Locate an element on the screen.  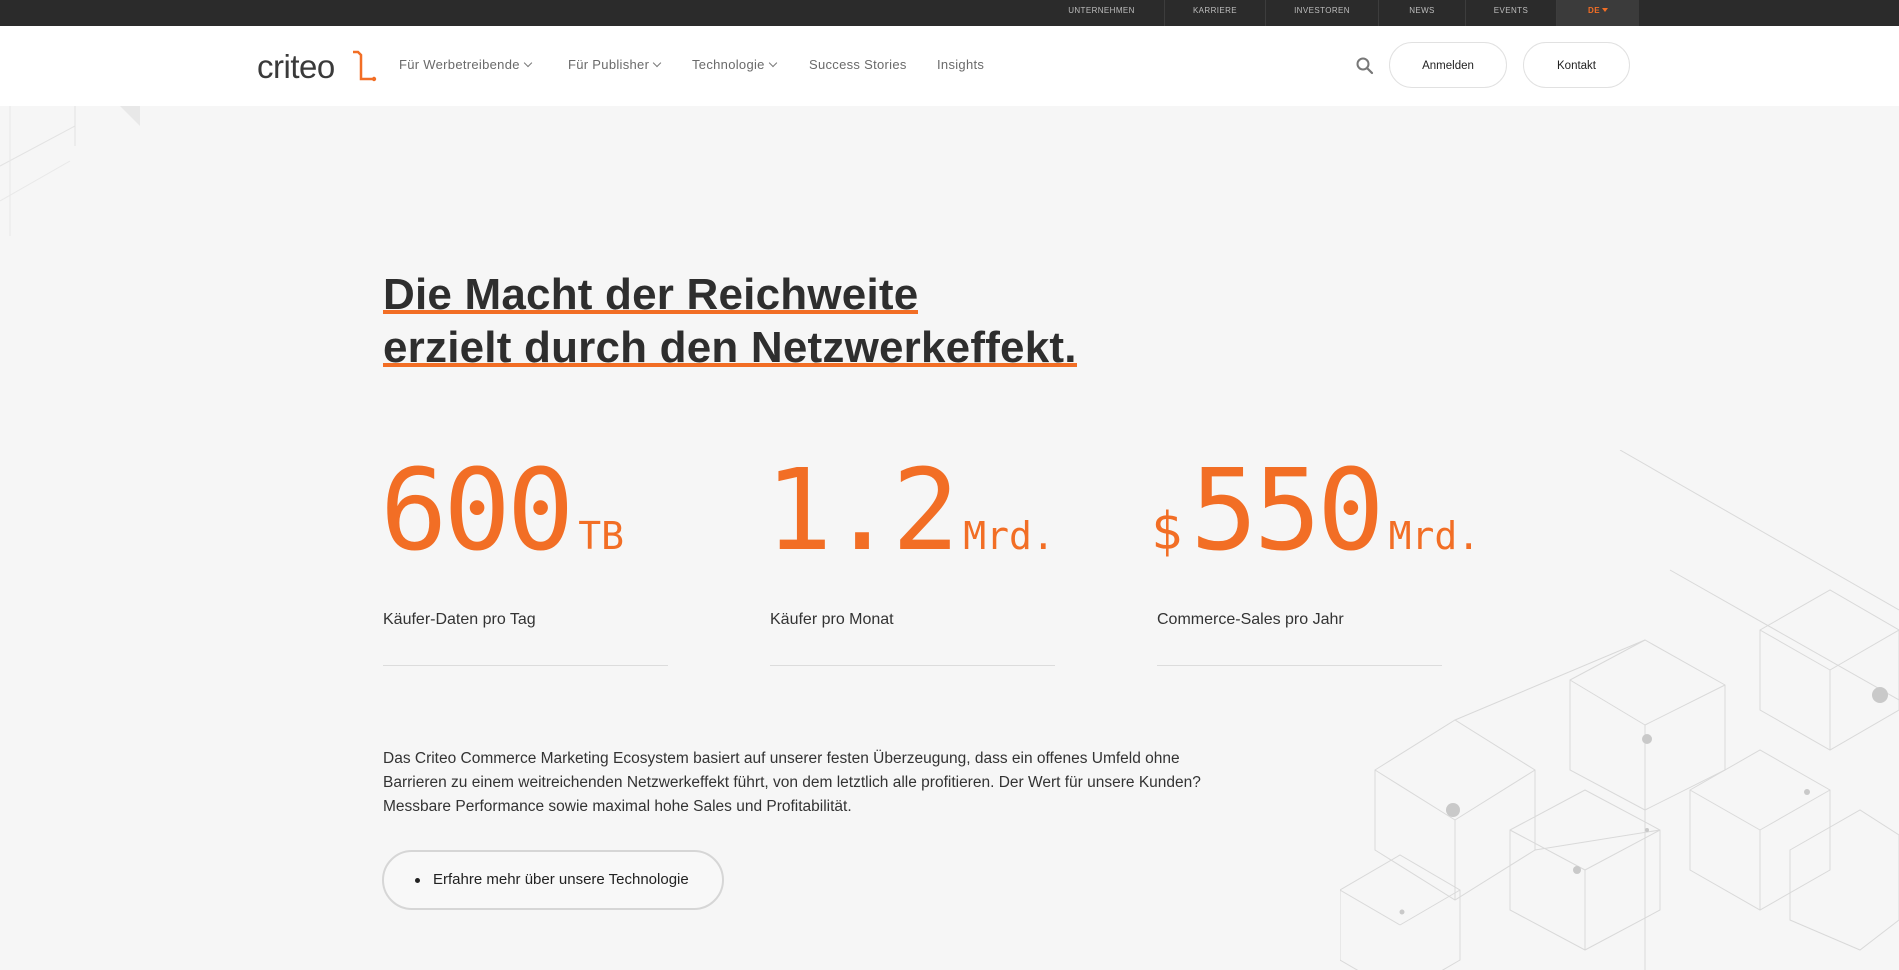
nav-label: Technologie is located at coordinates (728, 64).